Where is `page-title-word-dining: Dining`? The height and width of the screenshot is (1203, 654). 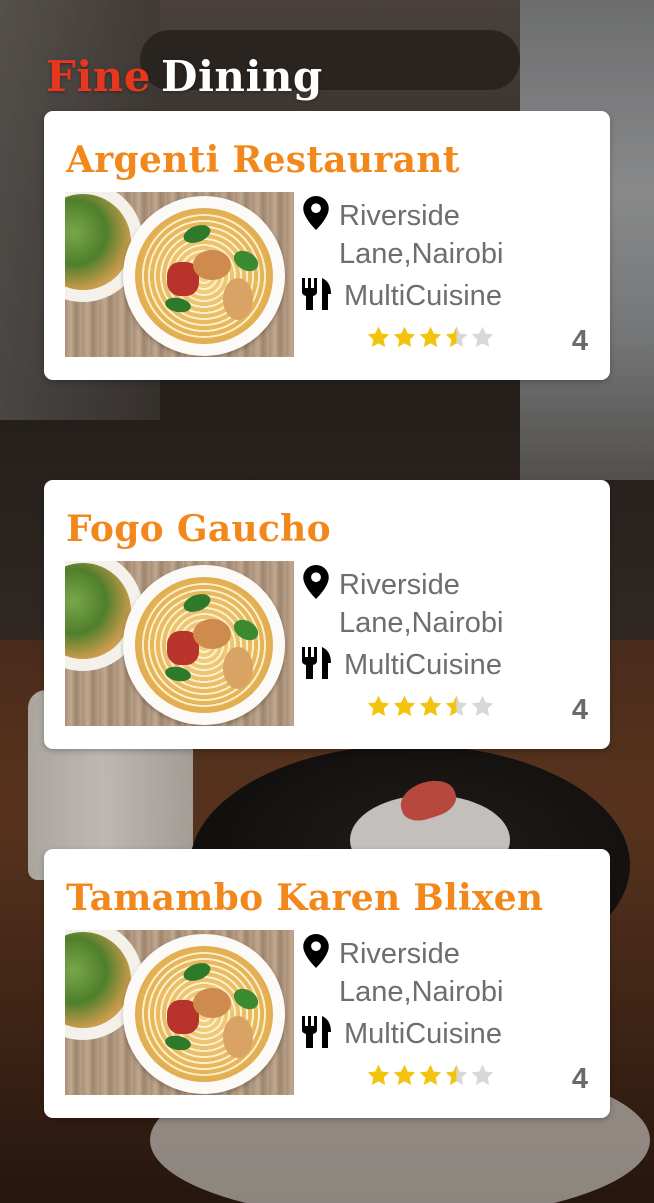
page-title-word-dining: Dining is located at coordinates (242, 76).